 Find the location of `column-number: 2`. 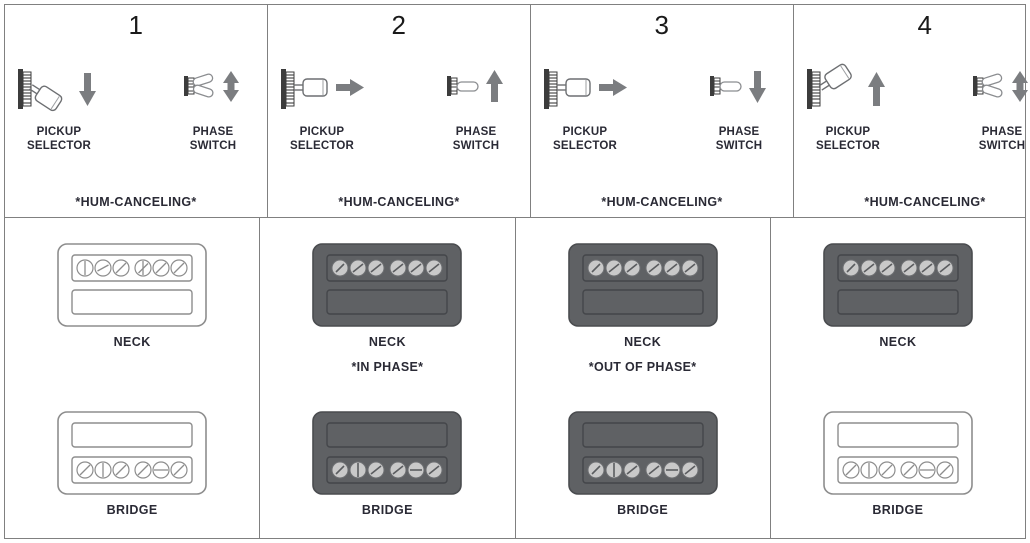

column-number: 2 is located at coordinates (399, 25).